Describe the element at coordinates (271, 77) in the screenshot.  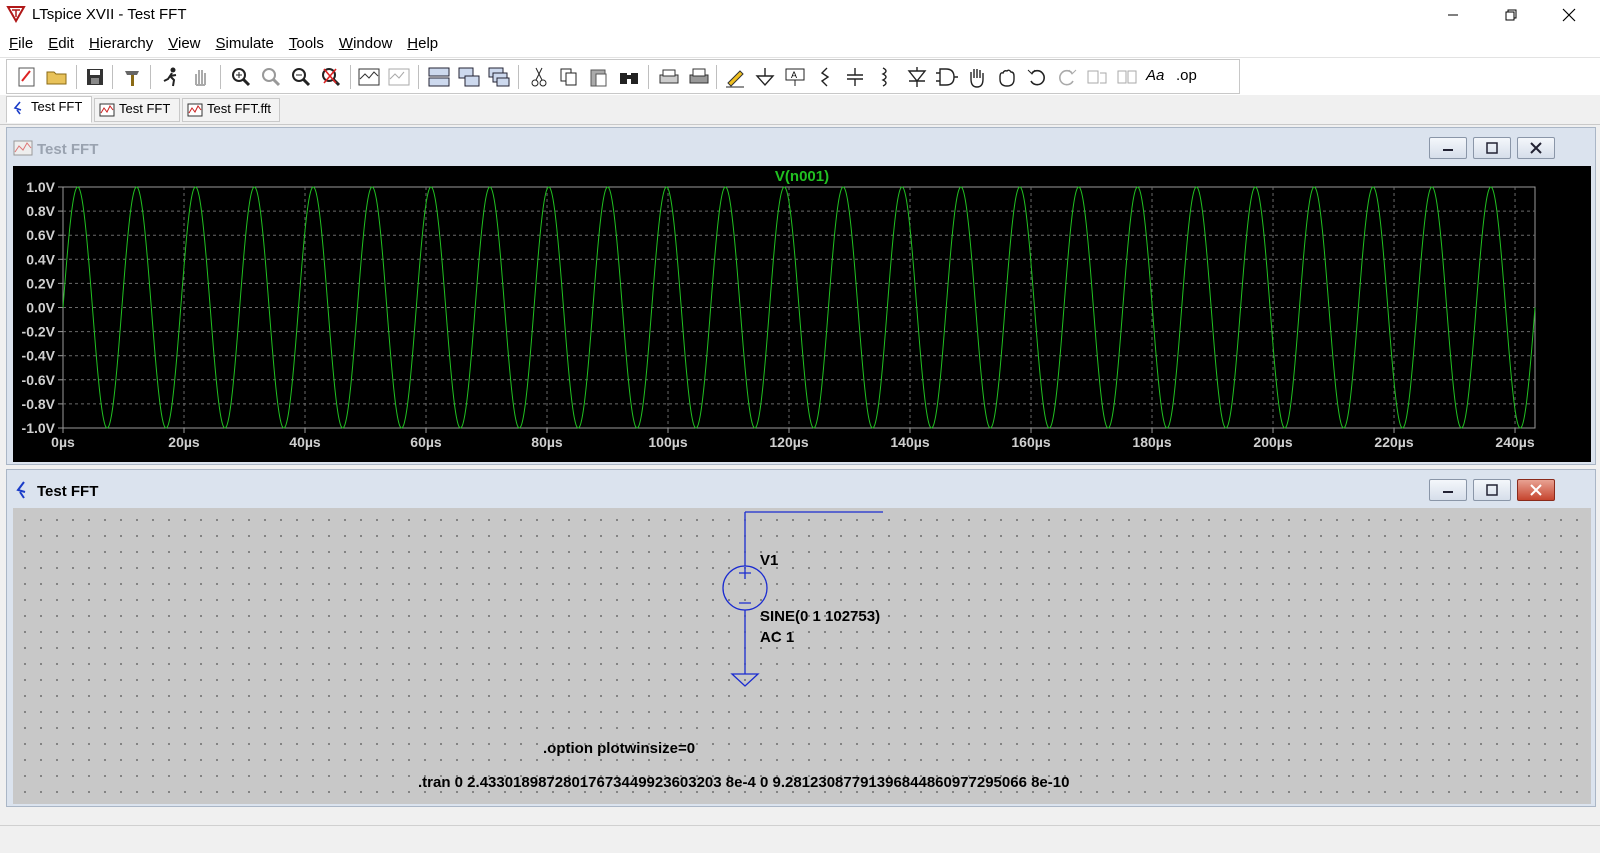
I see `zoom-fit-button` at that location.